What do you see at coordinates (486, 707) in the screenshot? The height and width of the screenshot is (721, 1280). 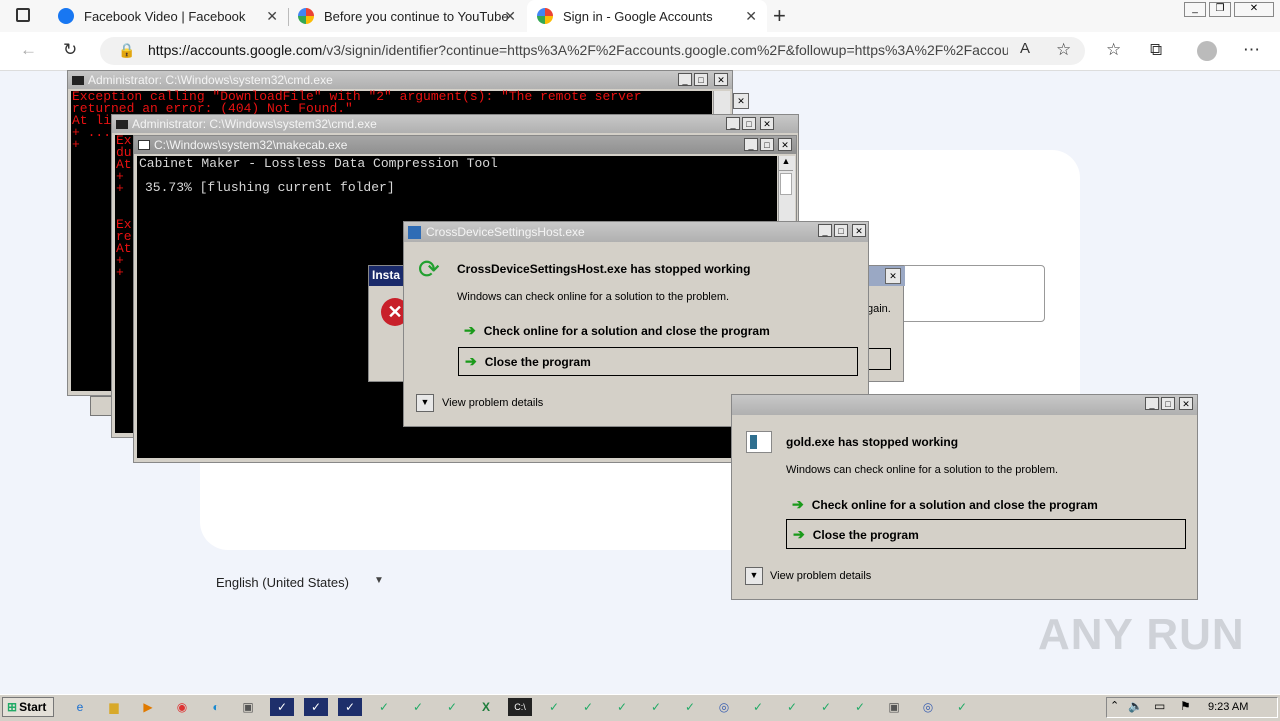 I see `excel-icon: X` at bounding box center [486, 707].